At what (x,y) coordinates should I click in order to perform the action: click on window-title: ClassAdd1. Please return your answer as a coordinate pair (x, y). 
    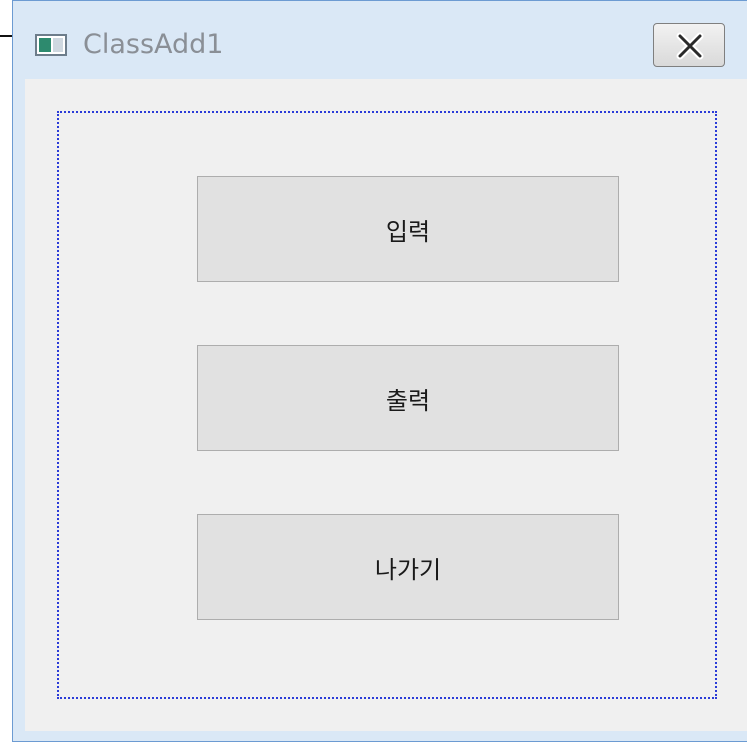
    Looking at the image, I should click on (153, 44).